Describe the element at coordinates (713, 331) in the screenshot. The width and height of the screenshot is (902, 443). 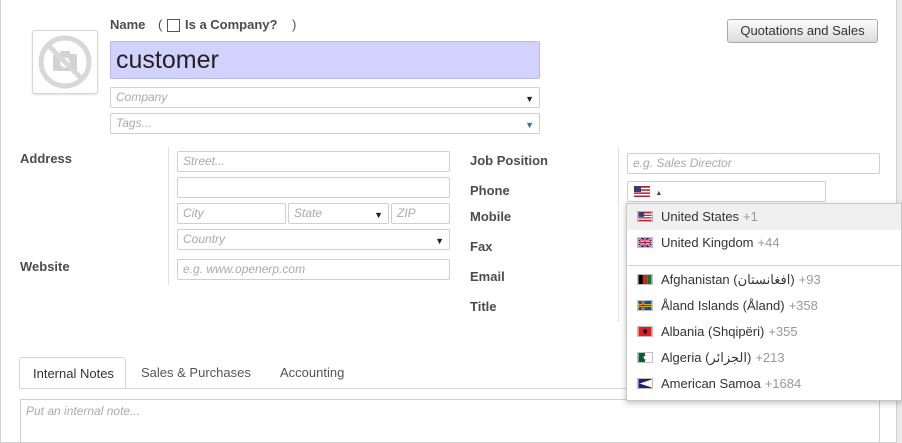
I see `country-option-name: Albania (Shqipëri)` at that location.